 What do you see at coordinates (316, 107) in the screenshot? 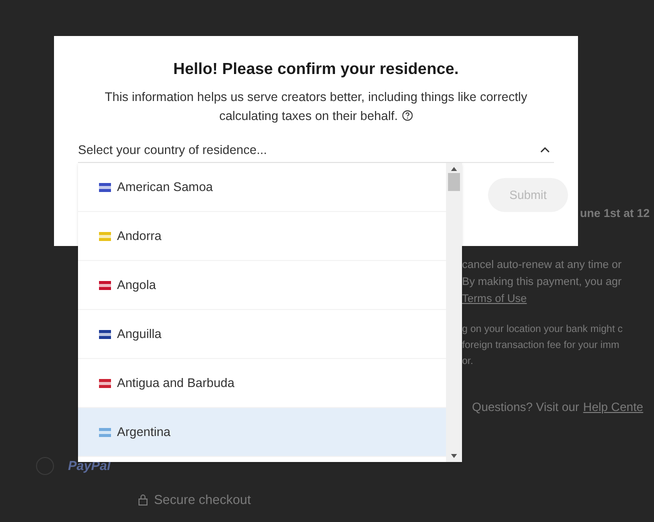
I see `modal-description: This information helps us serve creators better, including things like correctly calculating taxes on their behalf.` at bounding box center [316, 107].